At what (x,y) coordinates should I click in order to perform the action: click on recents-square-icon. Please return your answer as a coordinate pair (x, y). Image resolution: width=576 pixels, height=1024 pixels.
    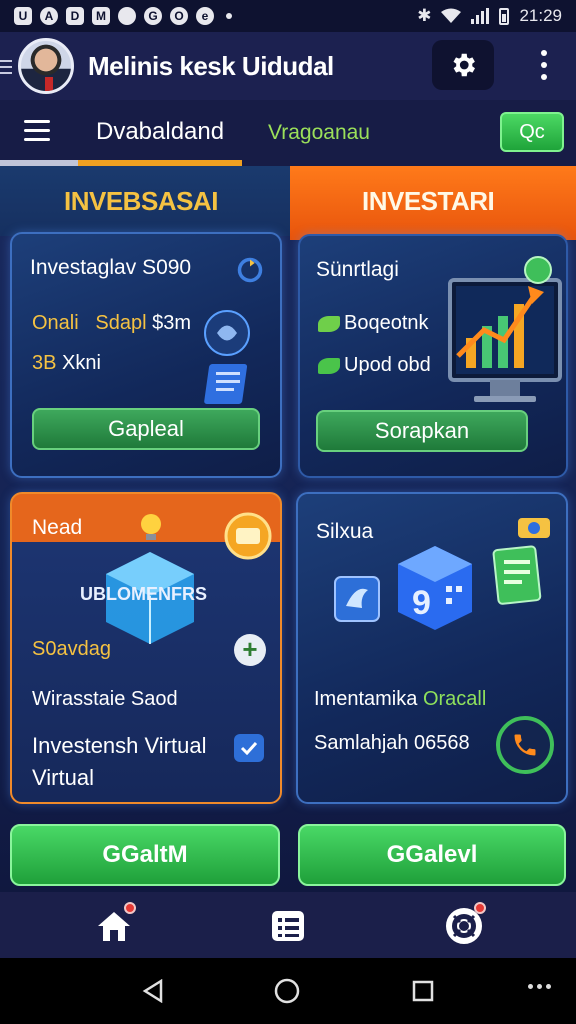
    Looking at the image, I should click on (423, 991).